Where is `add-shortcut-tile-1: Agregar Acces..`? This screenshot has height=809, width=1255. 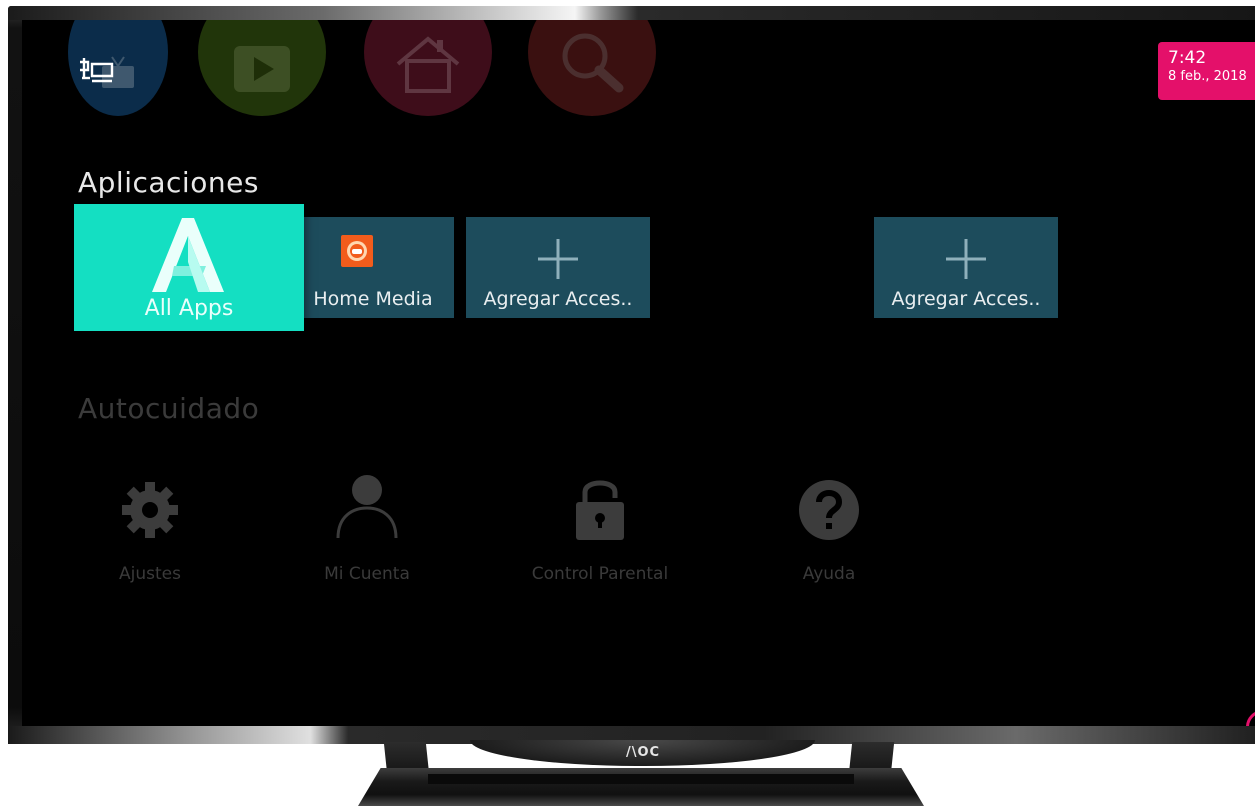
add-shortcut-tile-1: Agregar Acces.. is located at coordinates (558, 267).